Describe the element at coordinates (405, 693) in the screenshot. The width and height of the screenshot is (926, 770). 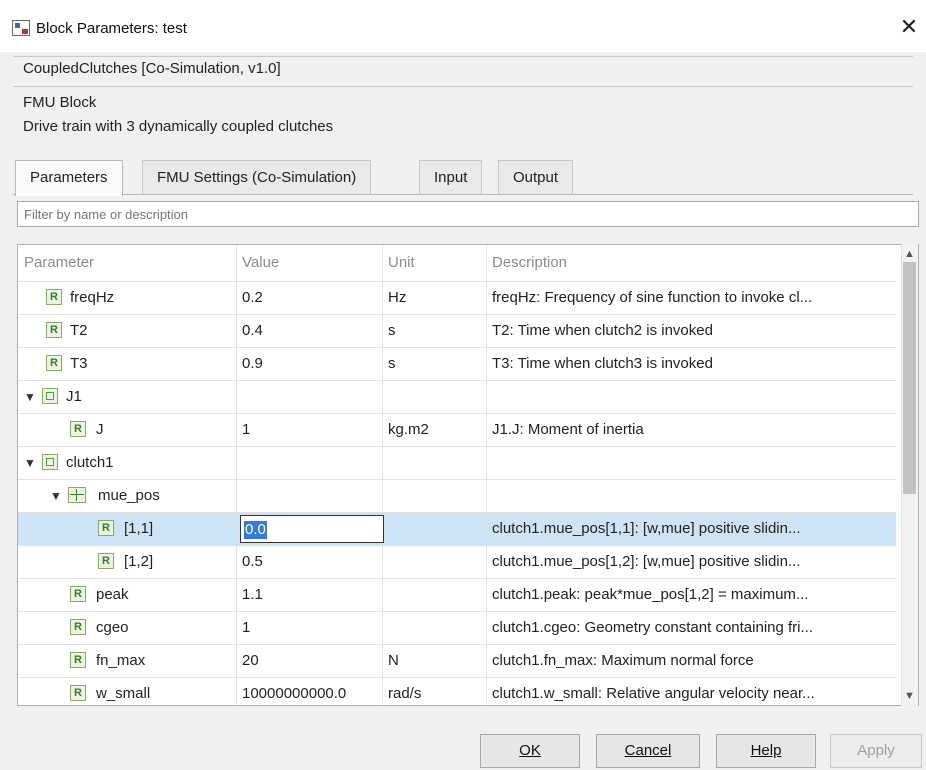
I see `parameter-unit: rad/s` at that location.